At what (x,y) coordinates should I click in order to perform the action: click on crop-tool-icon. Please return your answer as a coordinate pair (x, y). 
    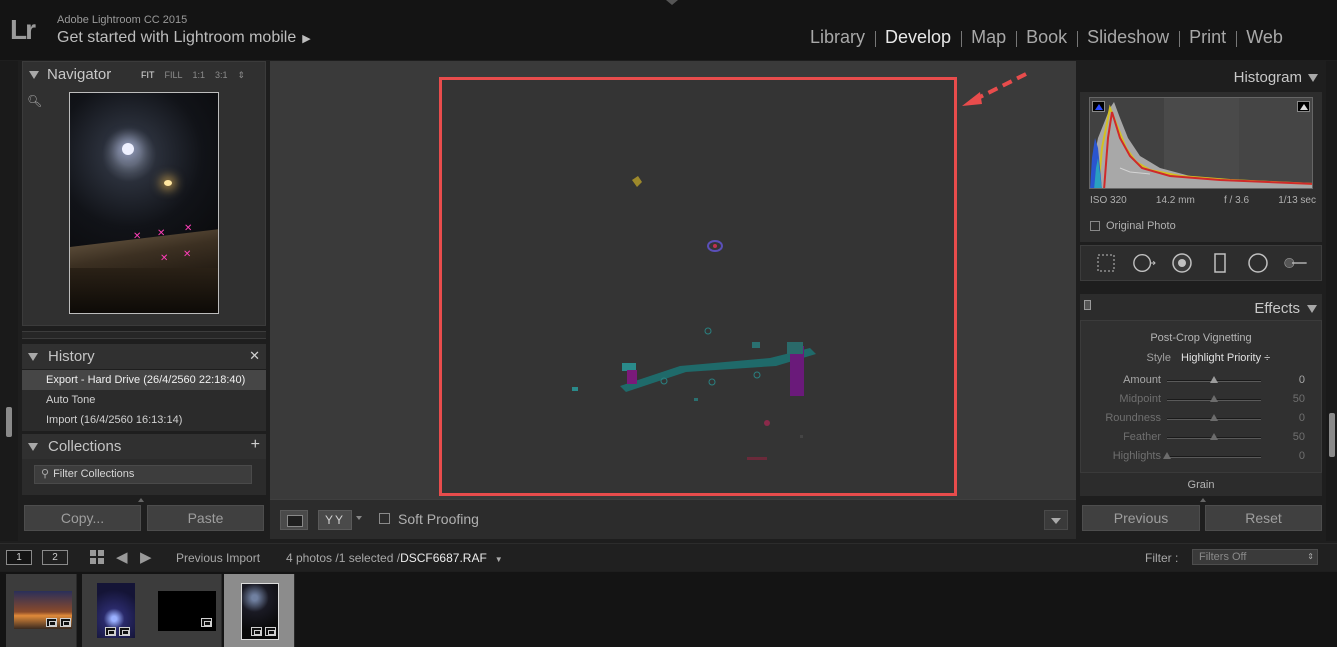
    Looking at the image, I should click on (1106, 263).